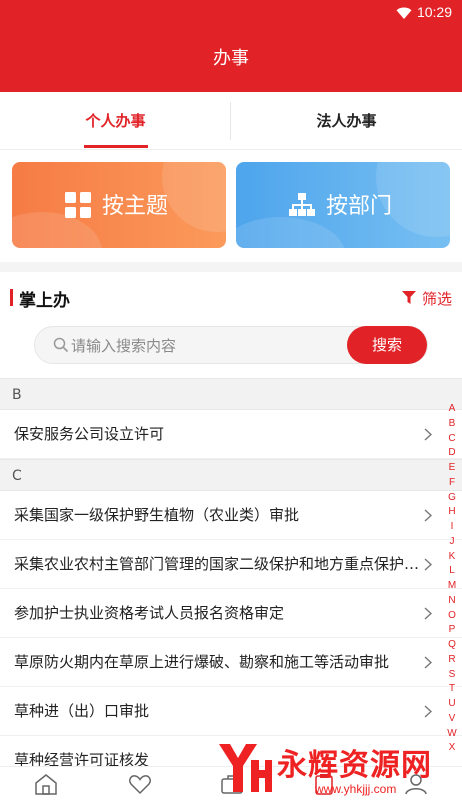 This screenshot has width=462, height=800. I want to click on watermark: 永辉资源网 www.yhkjjj.com, so click(338, 769).